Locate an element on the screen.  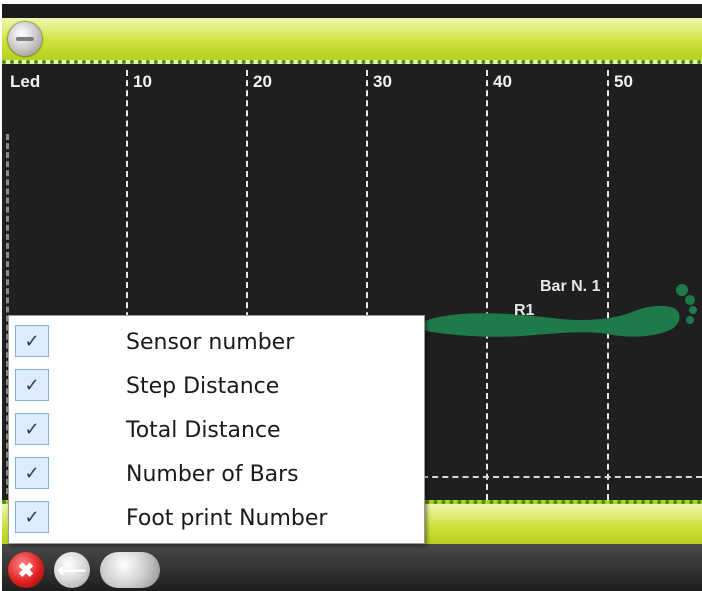
arrow-left-icon: ⟵ is located at coordinates (72, 570).